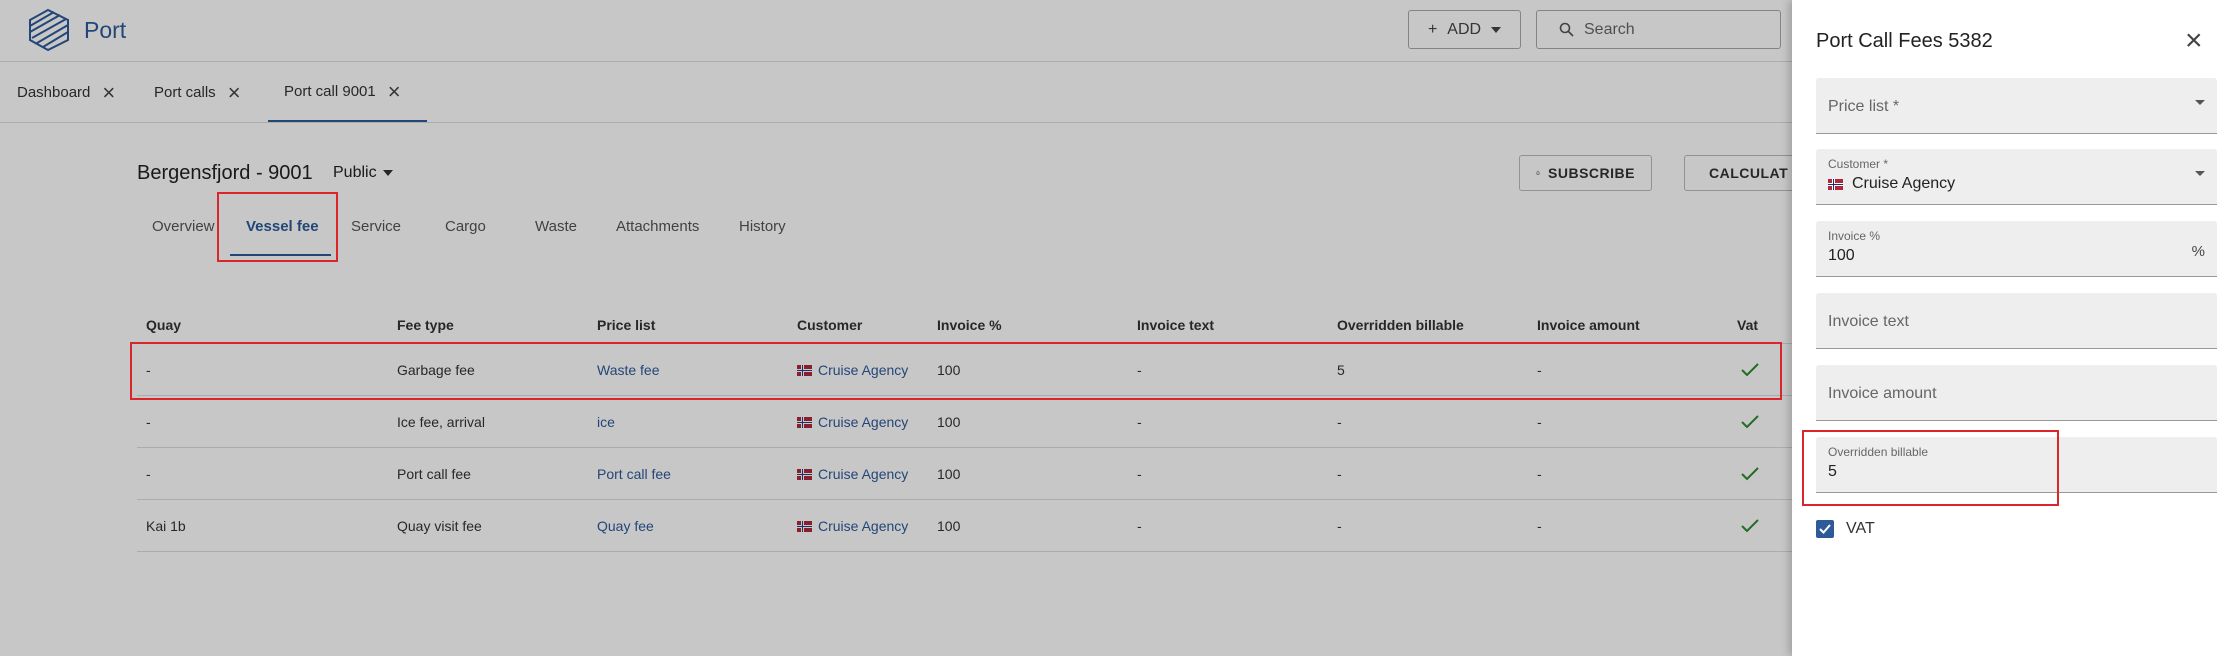 This screenshot has height=656, width=2229. Describe the element at coordinates (1904, 41) in the screenshot. I see `drawer-title: Port Call Fees 5382` at that location.